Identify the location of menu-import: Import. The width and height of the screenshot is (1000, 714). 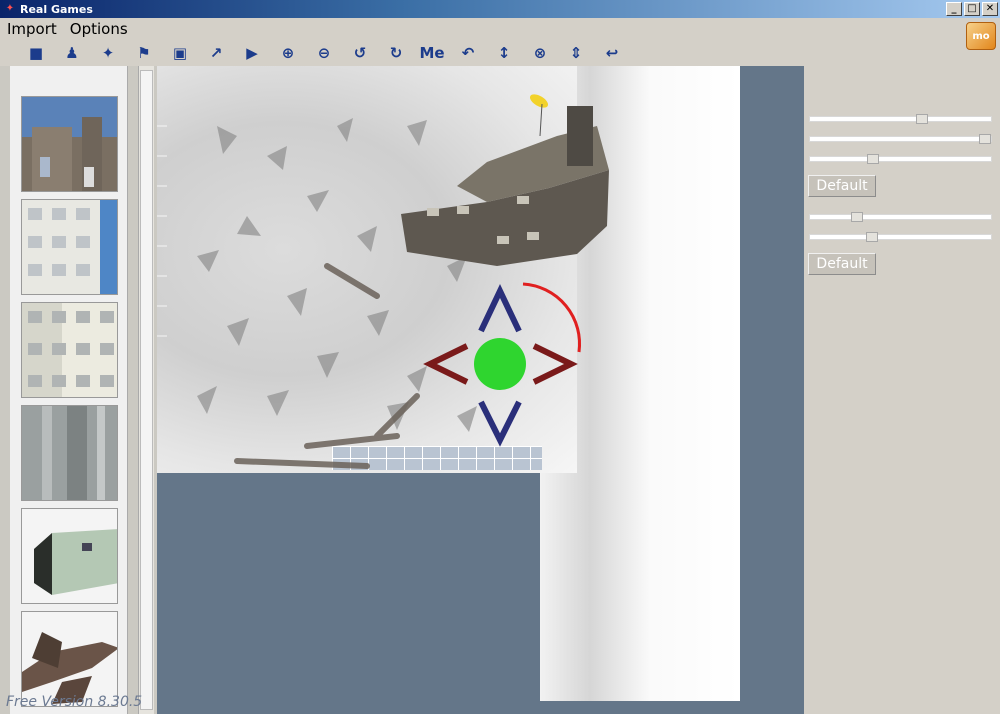
(31, 29).